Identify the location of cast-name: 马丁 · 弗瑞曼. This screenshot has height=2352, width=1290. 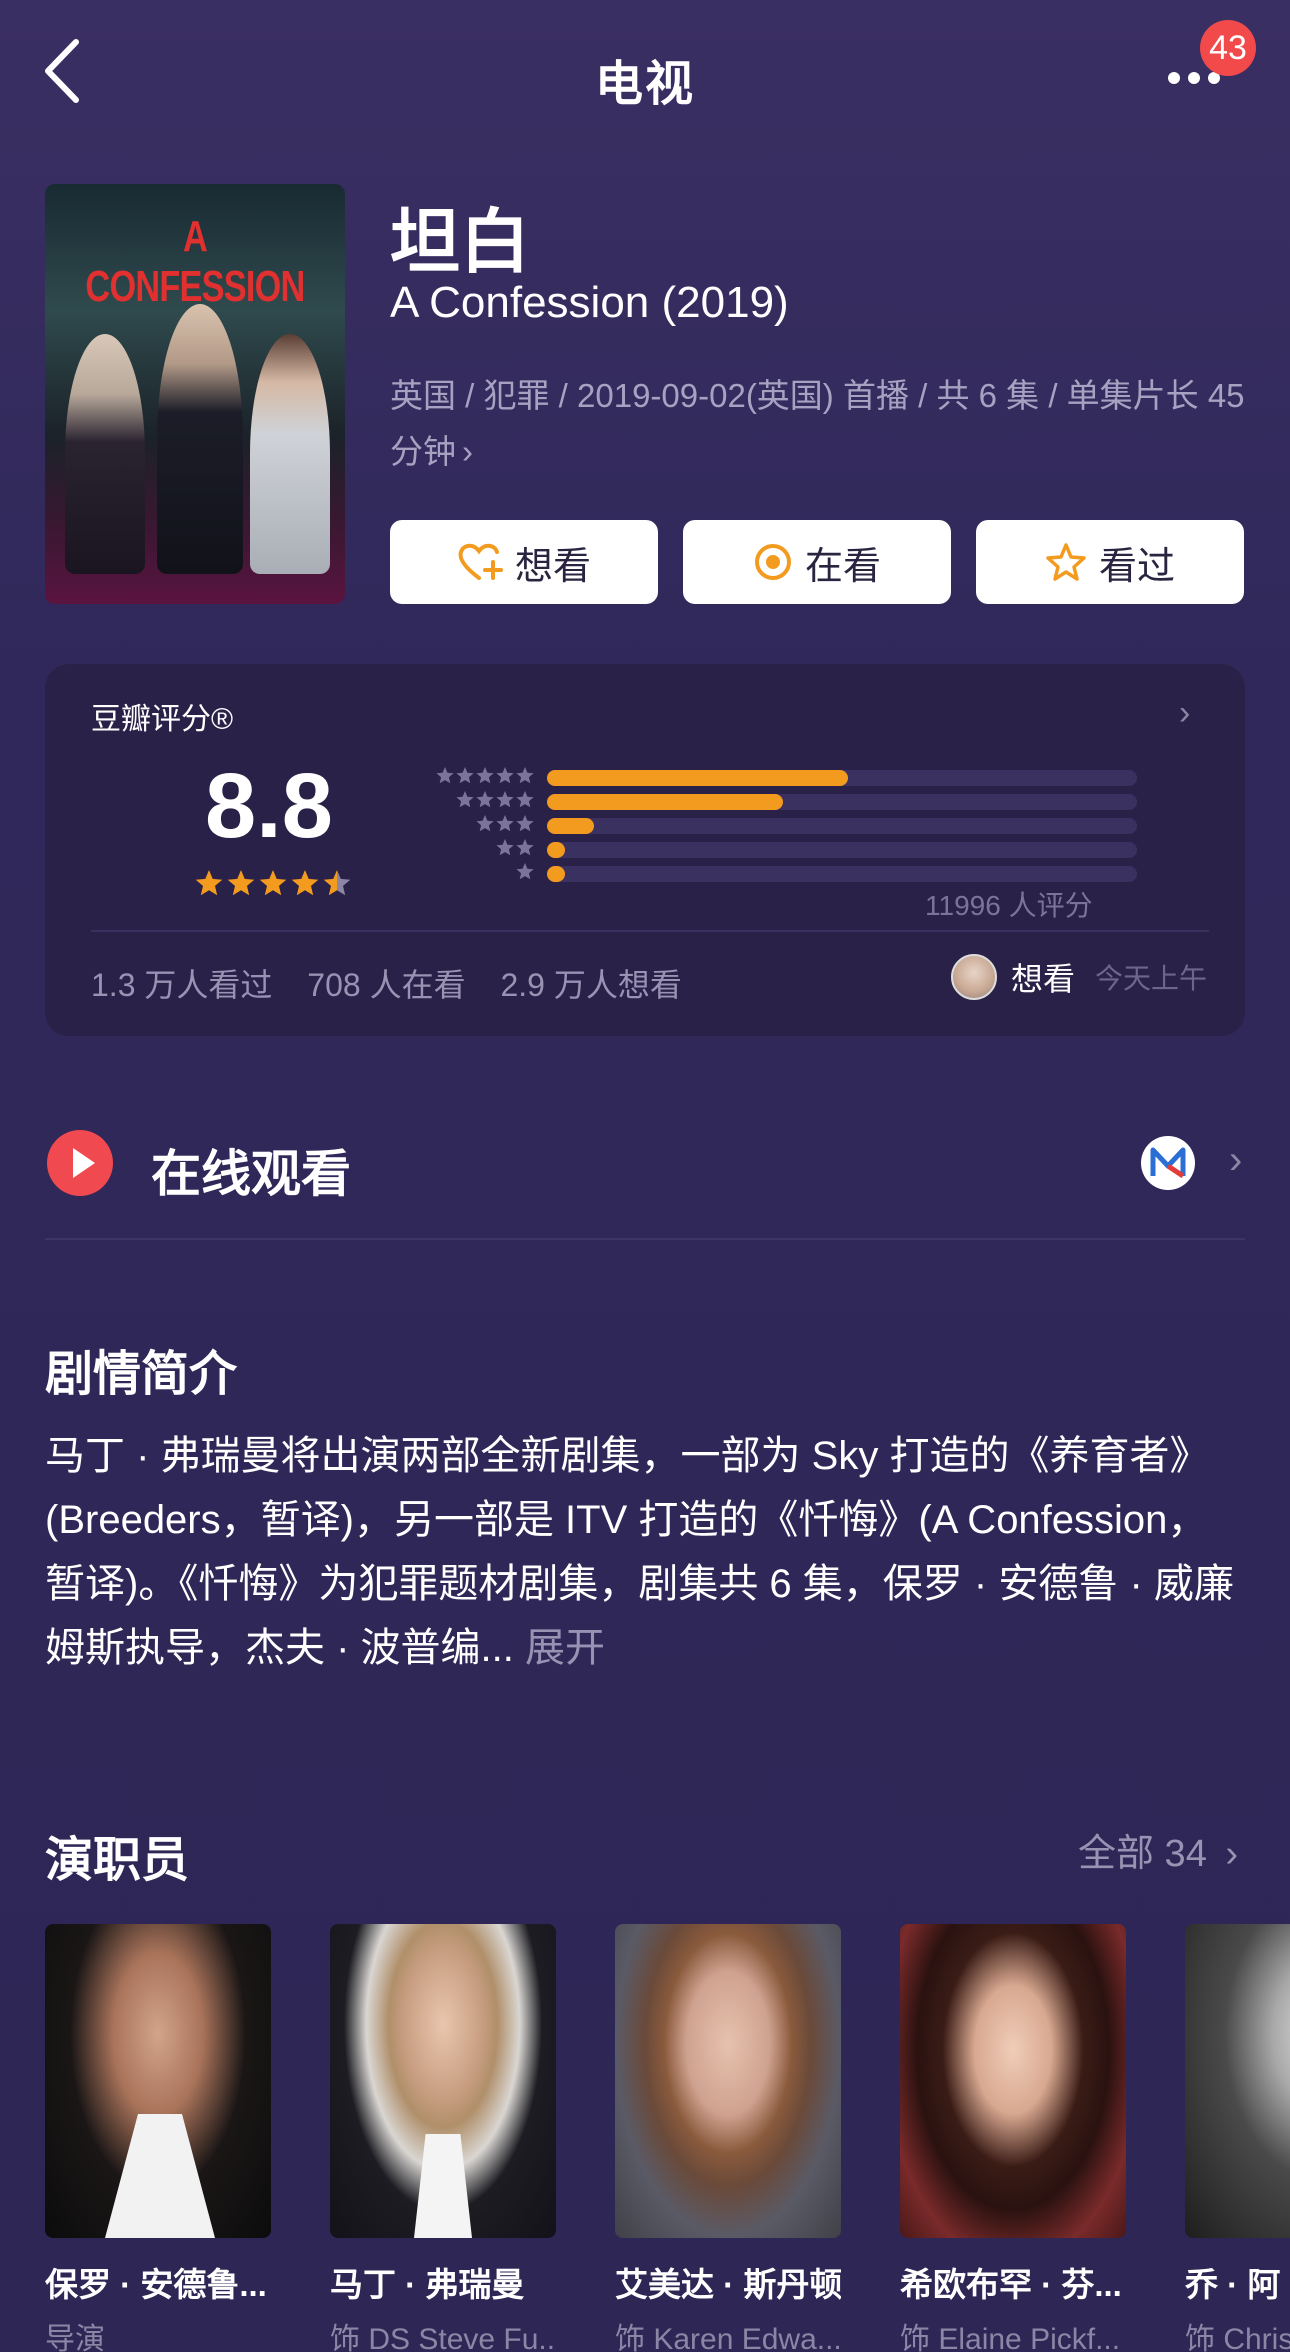
(427, 2284).